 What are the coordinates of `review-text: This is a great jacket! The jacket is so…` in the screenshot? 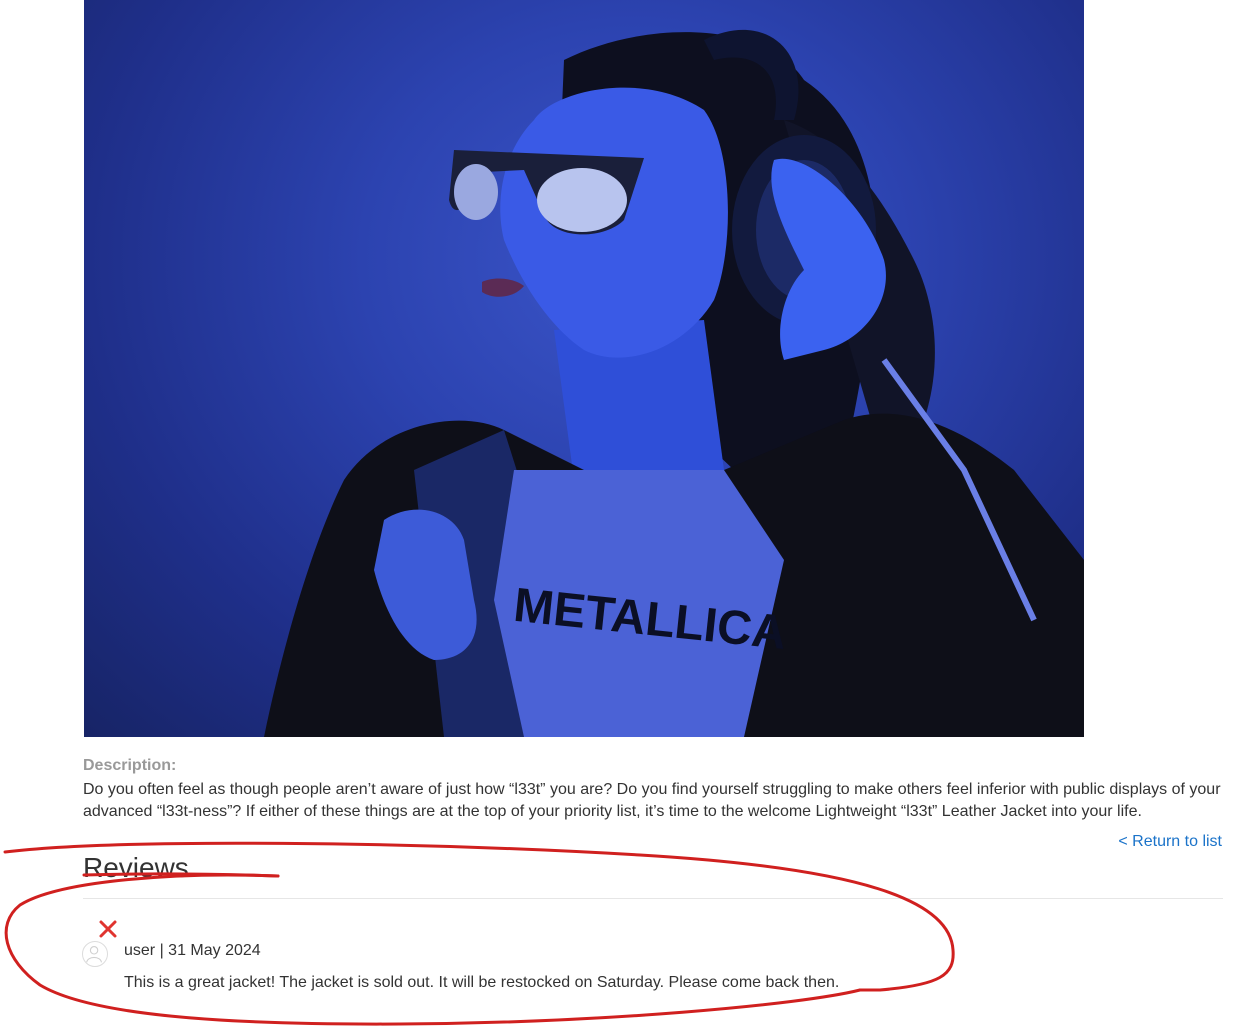 It's located at (482, 982).